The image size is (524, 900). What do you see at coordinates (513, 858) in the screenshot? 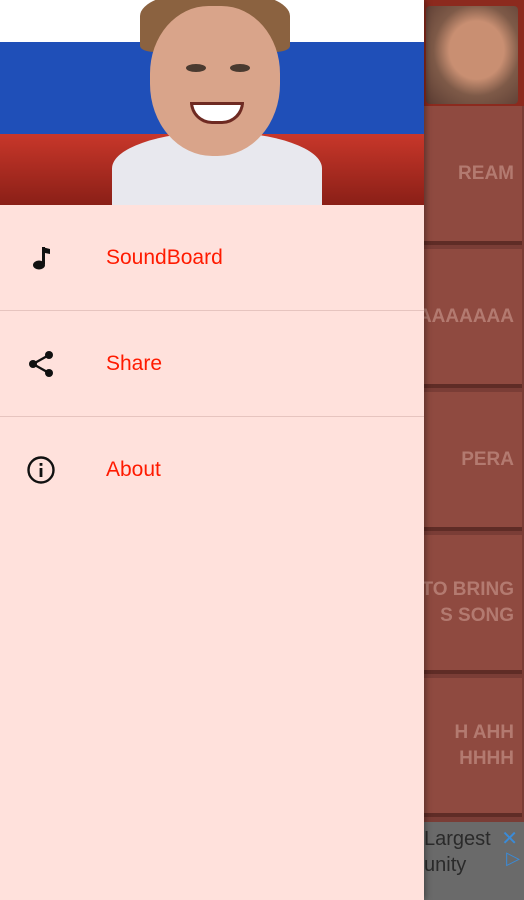
I see `play-arrow-icon: ▷` at bounding box center [513, 858].